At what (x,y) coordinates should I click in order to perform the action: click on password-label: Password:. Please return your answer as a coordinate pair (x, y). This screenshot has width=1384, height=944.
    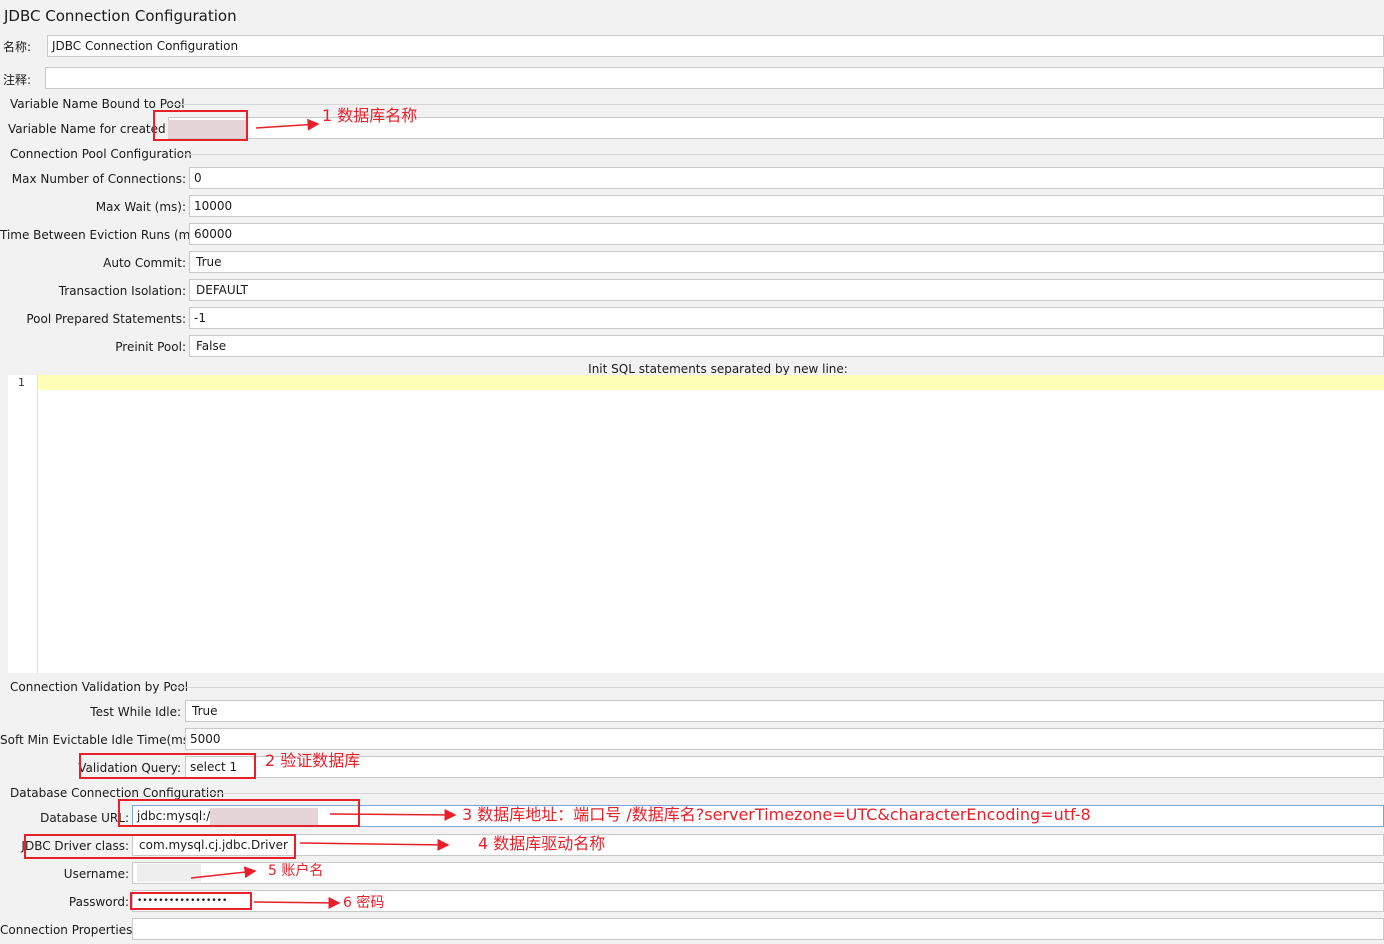
    Looking at the image, I should click on (98, 902).